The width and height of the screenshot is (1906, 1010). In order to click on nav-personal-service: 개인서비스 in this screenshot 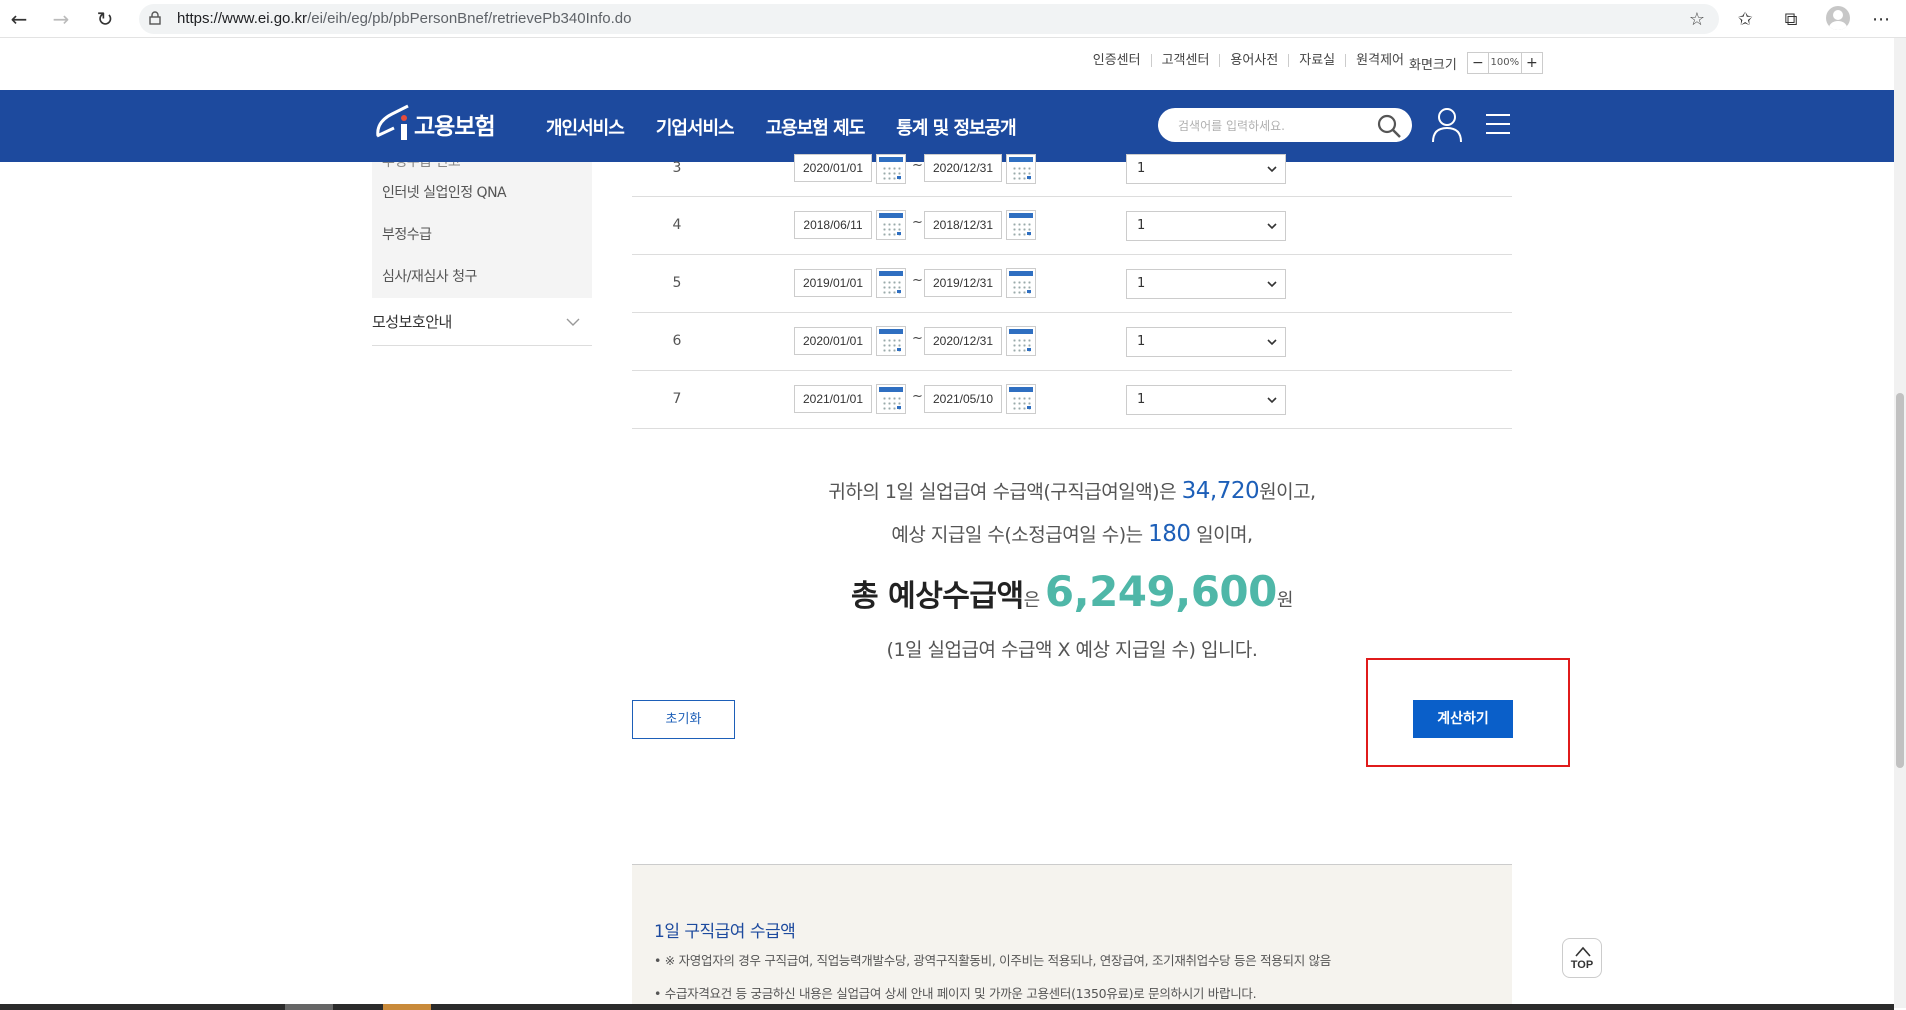, I will do `click(585, 127)`.